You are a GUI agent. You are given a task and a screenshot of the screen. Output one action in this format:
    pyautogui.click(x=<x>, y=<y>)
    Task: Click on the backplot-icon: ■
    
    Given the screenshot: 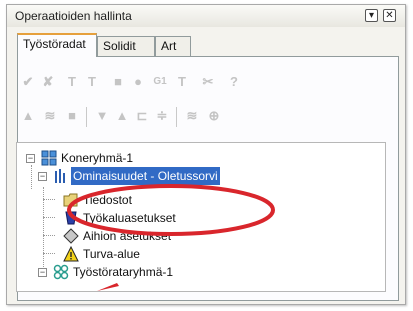 What is the action you would take?
    pyautogui.click(x=118, y=82)
    